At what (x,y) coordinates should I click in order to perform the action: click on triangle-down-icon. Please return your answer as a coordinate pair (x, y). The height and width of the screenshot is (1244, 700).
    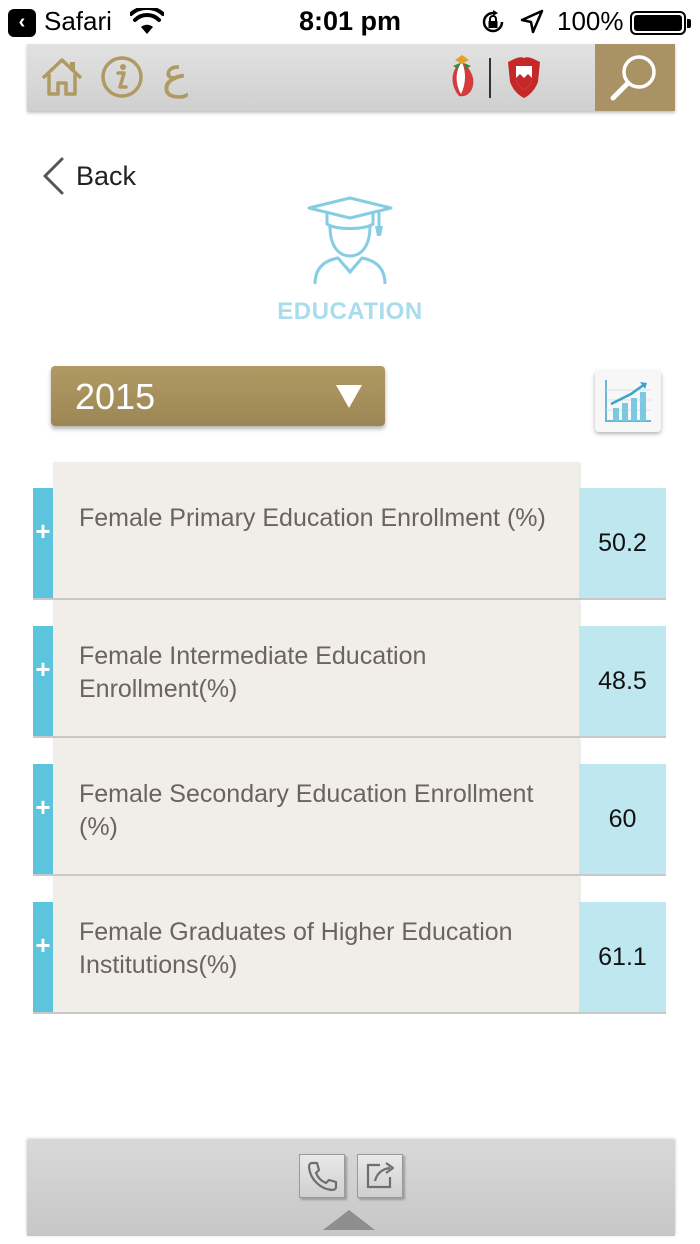
    Looking at the image, I should click on (349, 396).